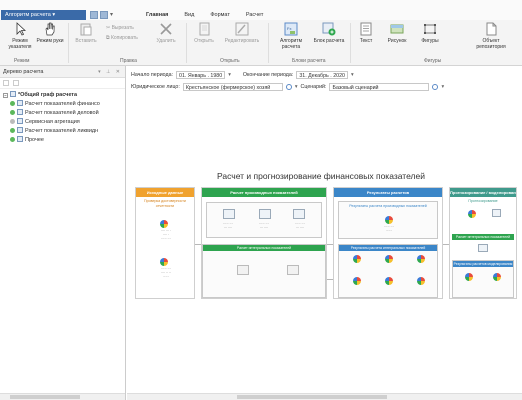 The image size is (522, 400). What do you see at coordinates (329, 39) in the screenshot?
I see `calc-block-button: Блок расчета` at bounding box center [329, 39].